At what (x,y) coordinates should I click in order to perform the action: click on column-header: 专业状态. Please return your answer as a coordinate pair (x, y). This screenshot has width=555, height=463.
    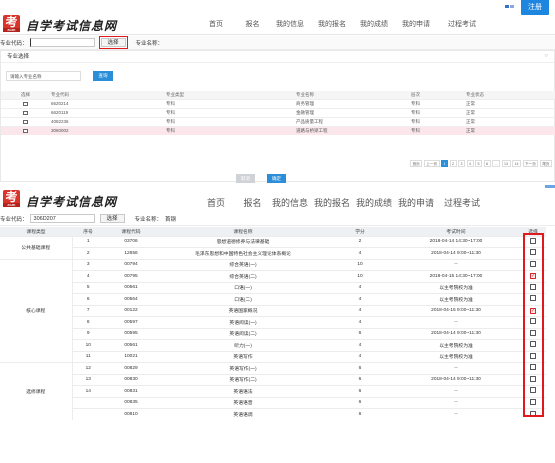
    Looking at the image, I should click on (510, 95).